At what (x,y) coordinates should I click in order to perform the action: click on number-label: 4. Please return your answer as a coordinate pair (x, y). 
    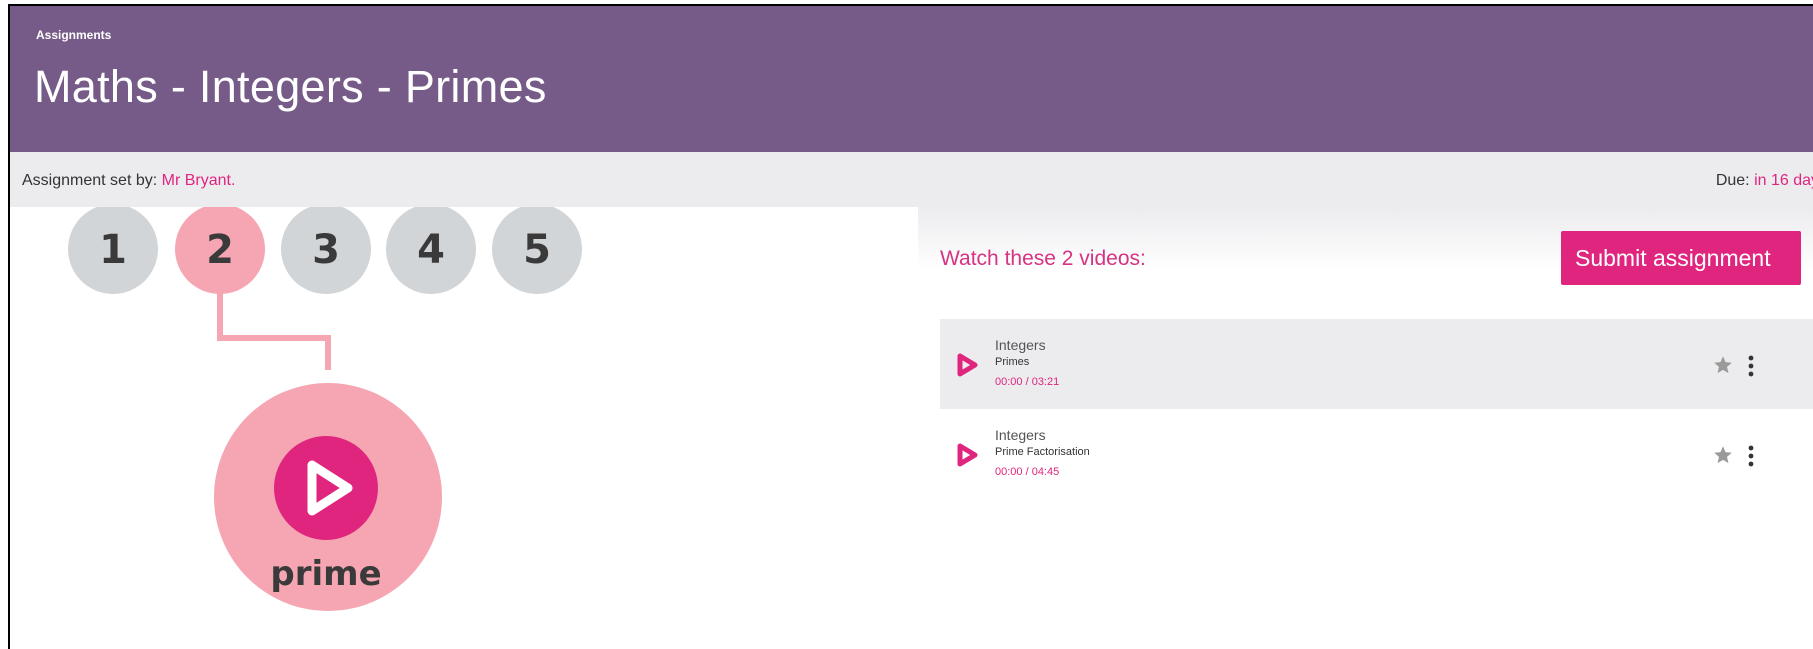
    Looking at the image, I should click on (431, 250).